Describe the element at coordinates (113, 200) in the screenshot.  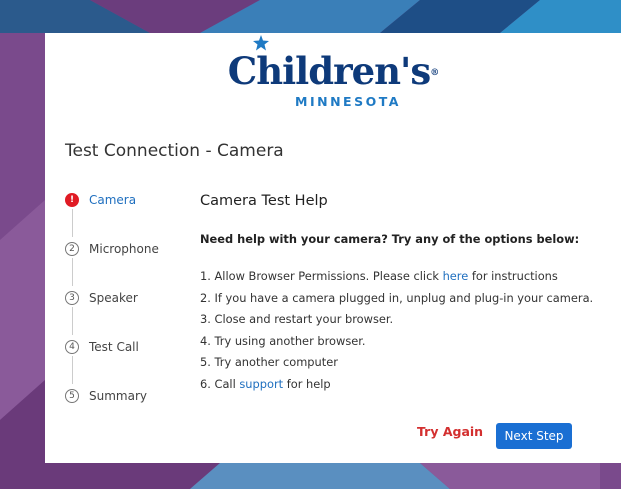
I see `step-label: Camera` at that location.